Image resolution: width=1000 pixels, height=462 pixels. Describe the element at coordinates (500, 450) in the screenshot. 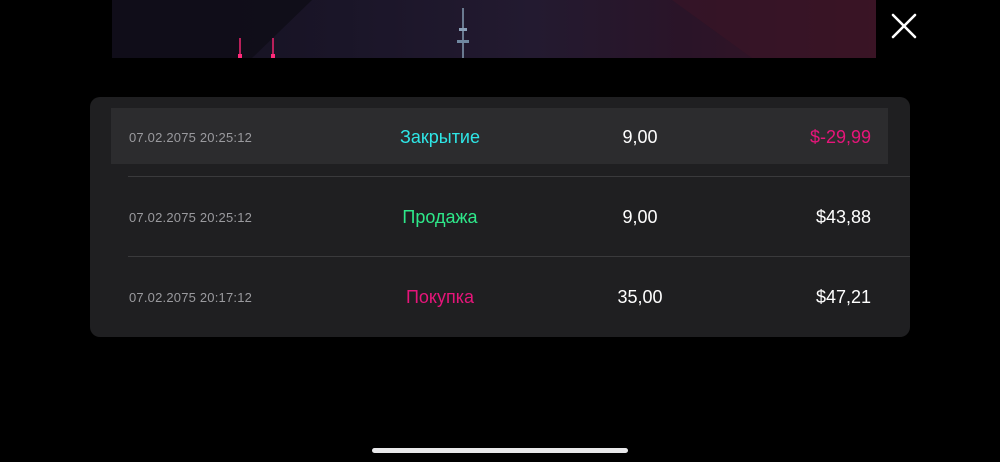

I see `home-indicator` at that location.